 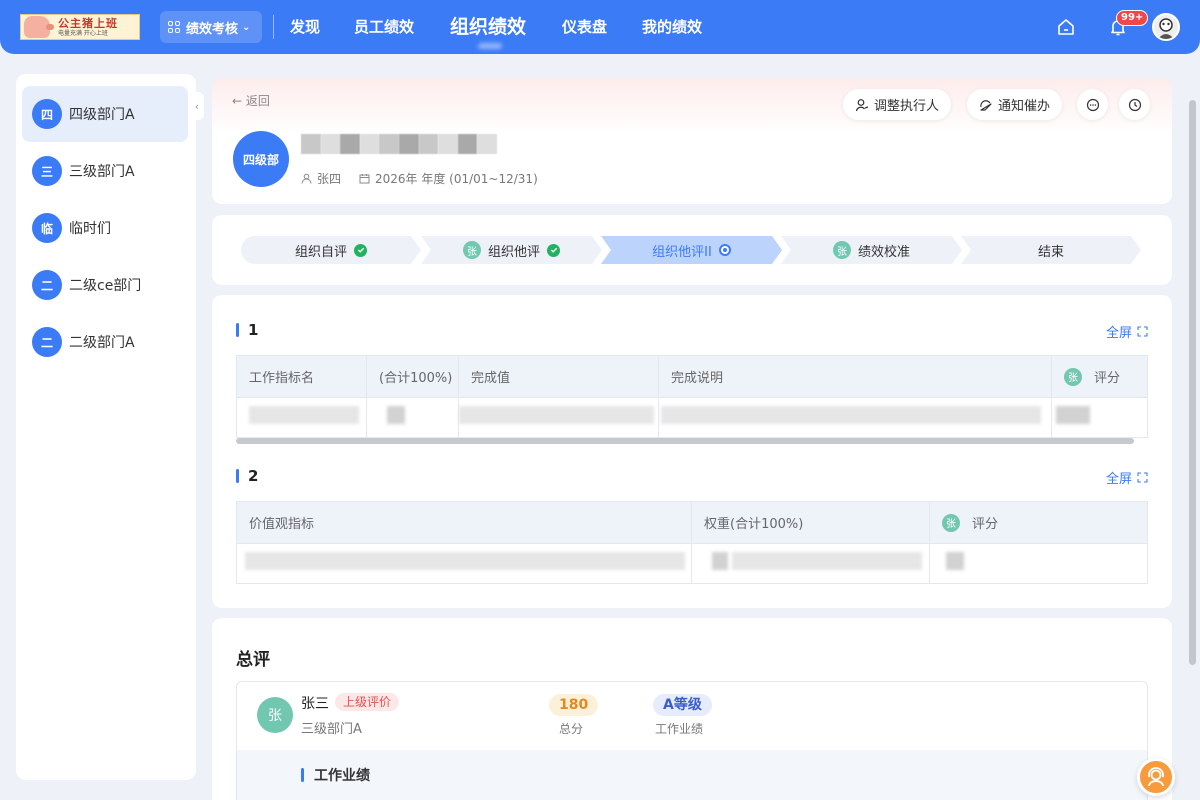 I want to click on work-performance-panel: 工作业绩, so click(x=692, y=775).